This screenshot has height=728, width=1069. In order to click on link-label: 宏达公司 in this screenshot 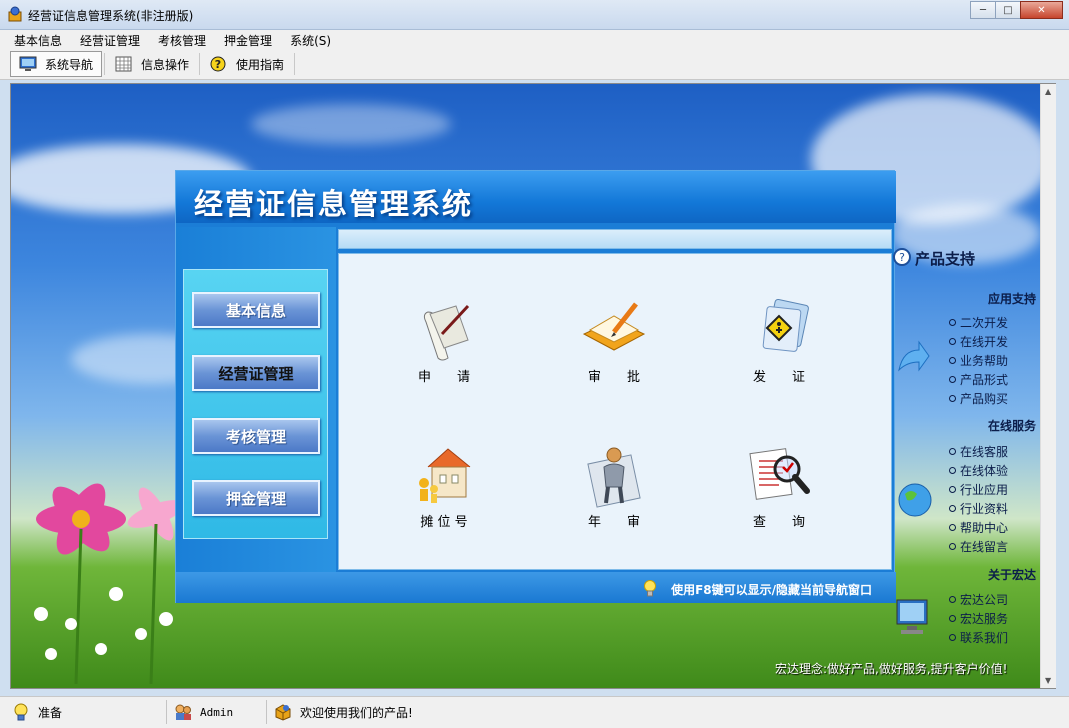, I will do `click(984, 600)`.